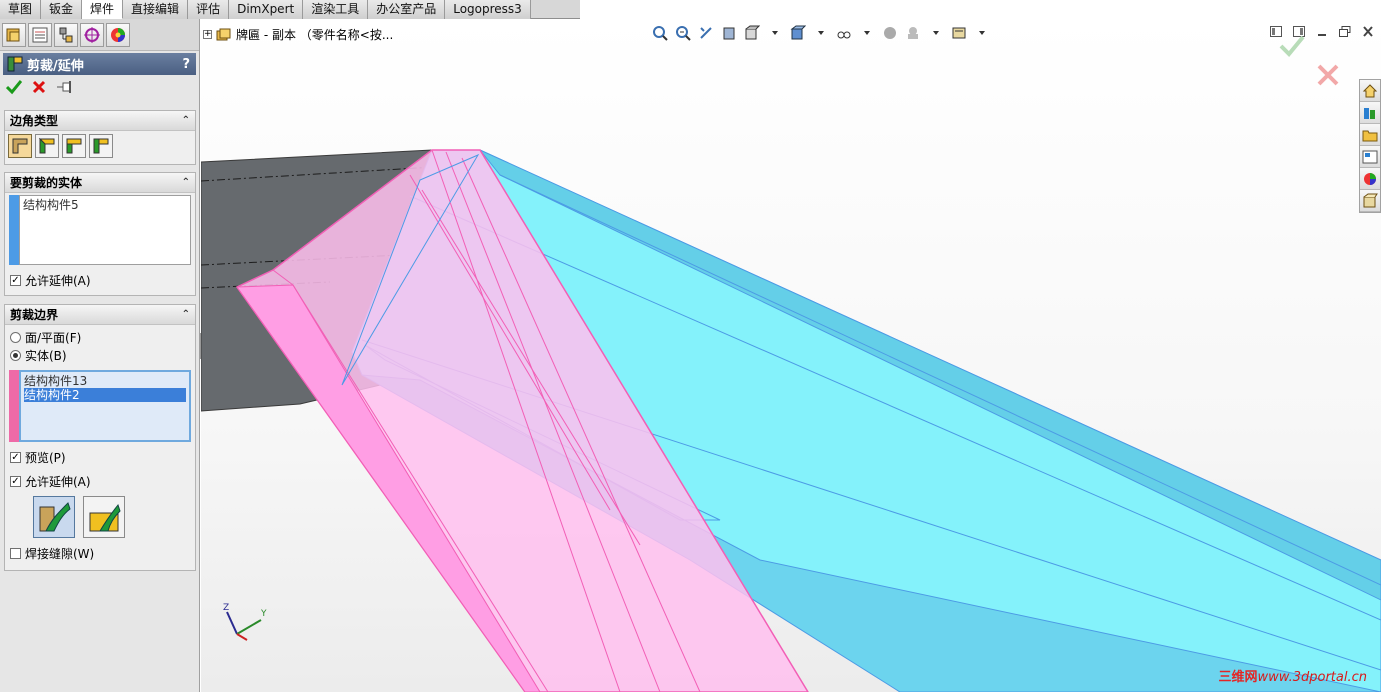 This screenshot has height=692, width=1381. I want to click on previous-view-icon, so click(706, 33).